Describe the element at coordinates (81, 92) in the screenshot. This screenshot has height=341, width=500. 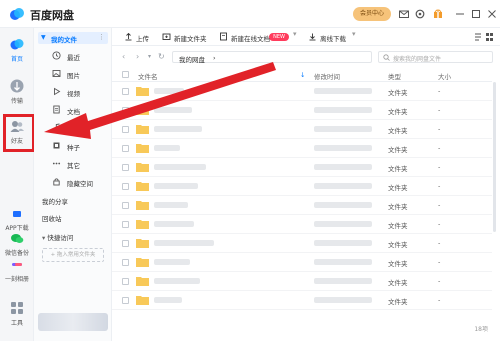
I see `sidebar-item-videos: 视频` at that location.